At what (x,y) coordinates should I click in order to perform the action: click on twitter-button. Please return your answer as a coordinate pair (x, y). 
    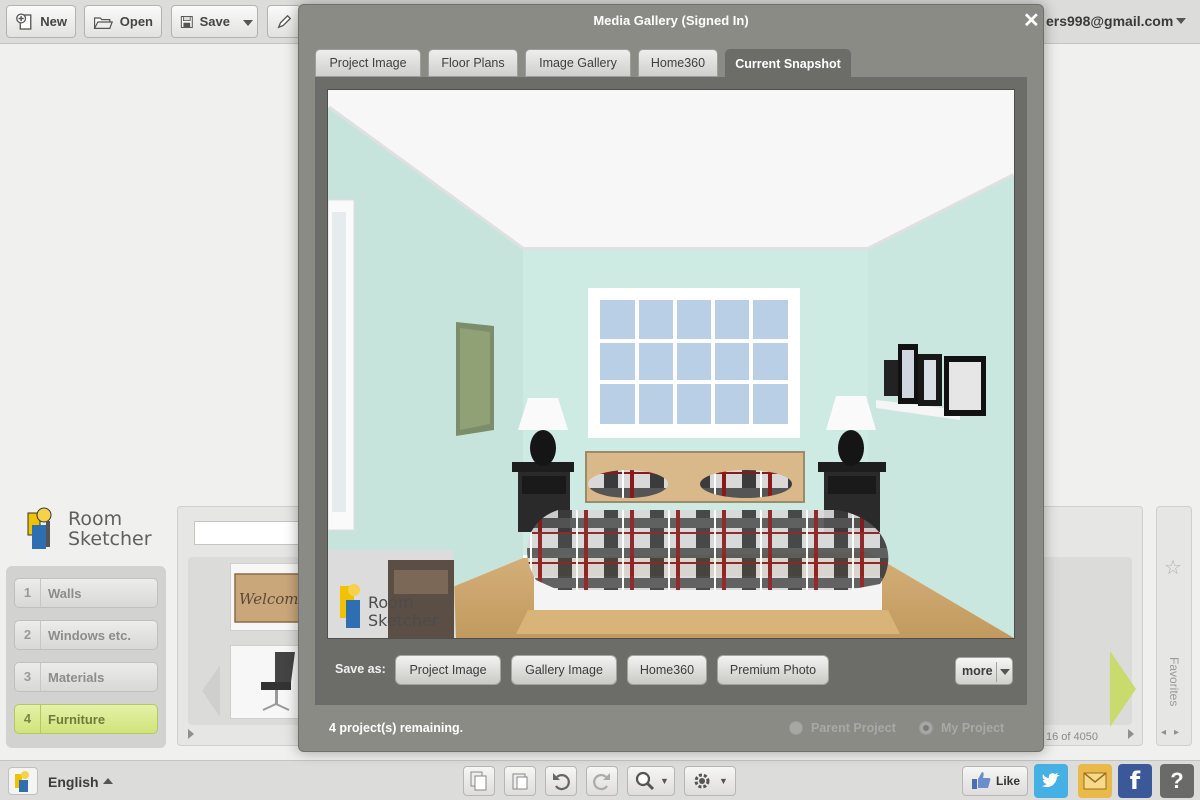
    Looking at the image, I should click on (1051, 781).